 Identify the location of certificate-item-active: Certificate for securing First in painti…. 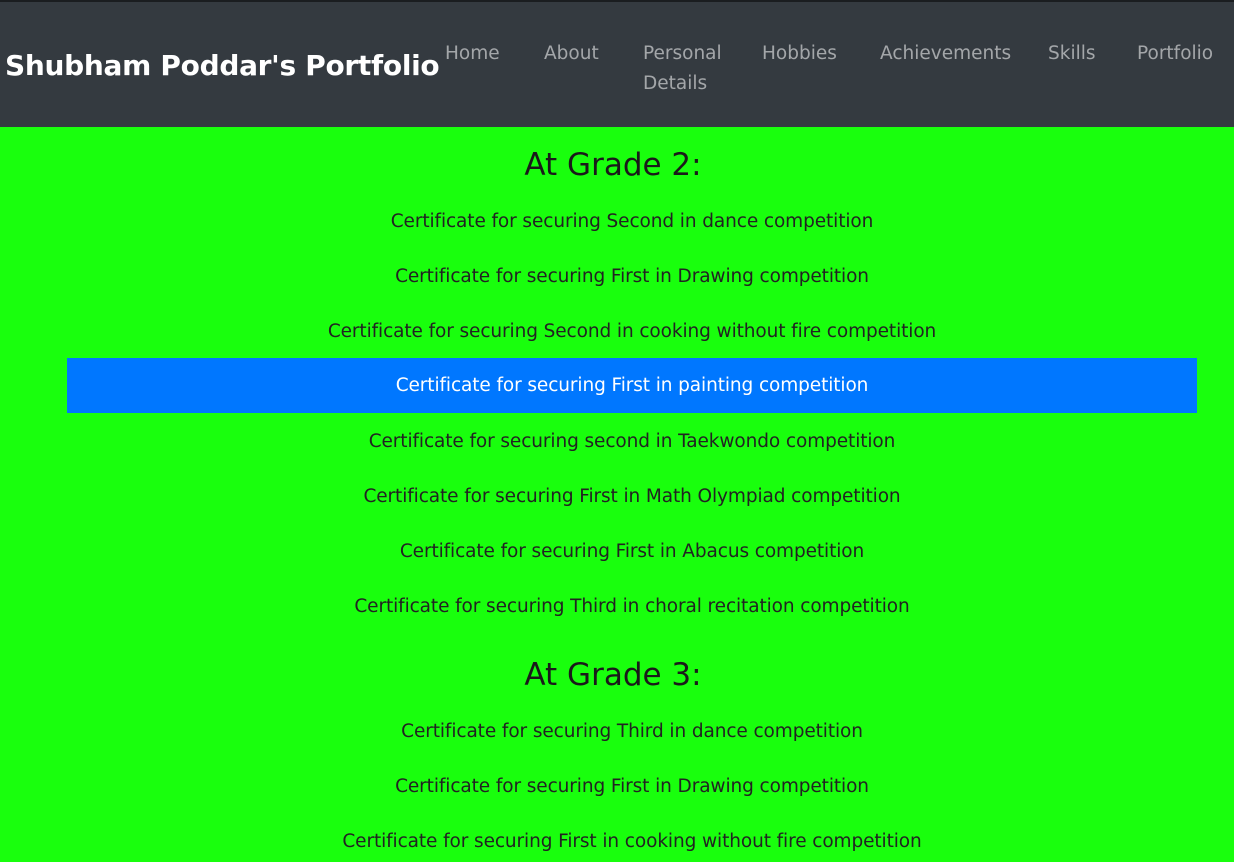
(632, 385).